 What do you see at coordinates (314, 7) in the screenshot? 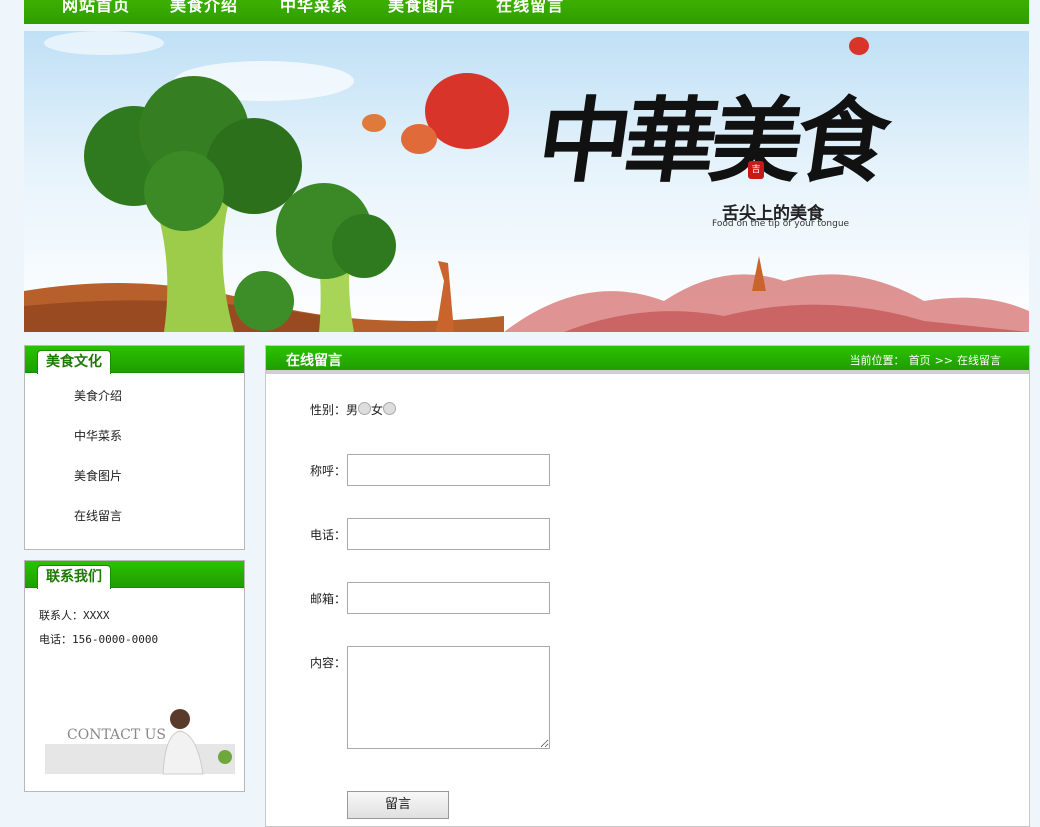
I see `nav-cuisines: 中华菜系` at bounding box center [314, 7].